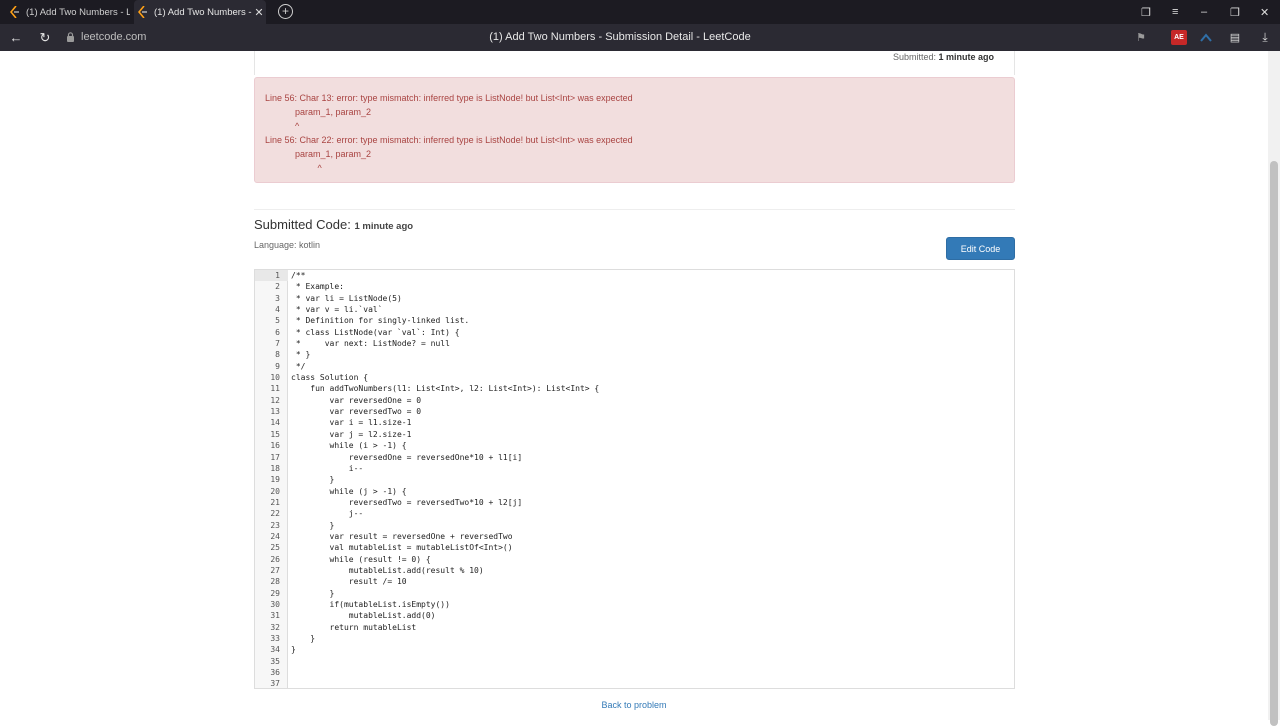 This screenshot has height=726, width=1280. Describe the element at coordinates (277, 287) in the screenshot. I see `line-number: 2` at that location.